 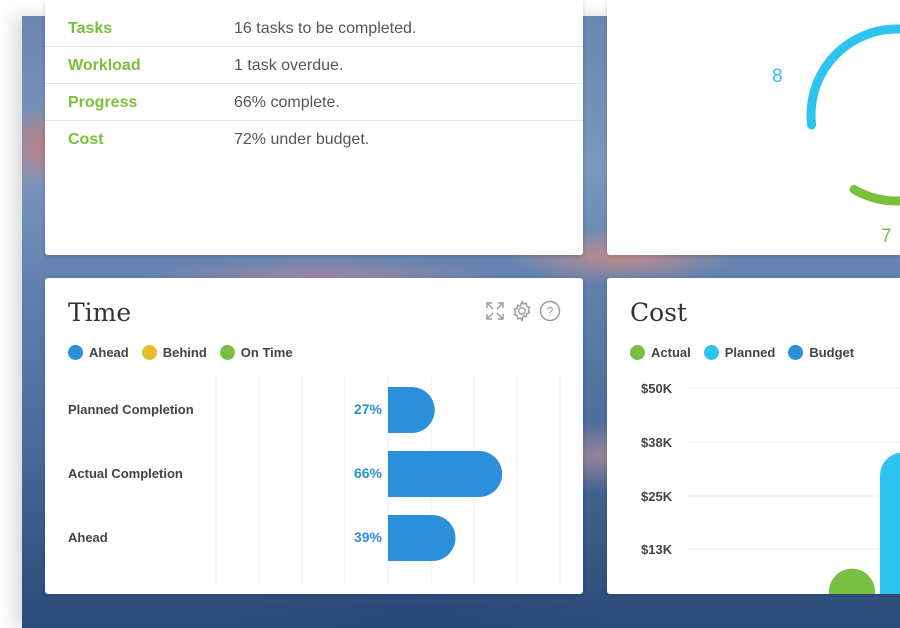 I want to click on summary-label: Workload, so click(x=104, y=65).